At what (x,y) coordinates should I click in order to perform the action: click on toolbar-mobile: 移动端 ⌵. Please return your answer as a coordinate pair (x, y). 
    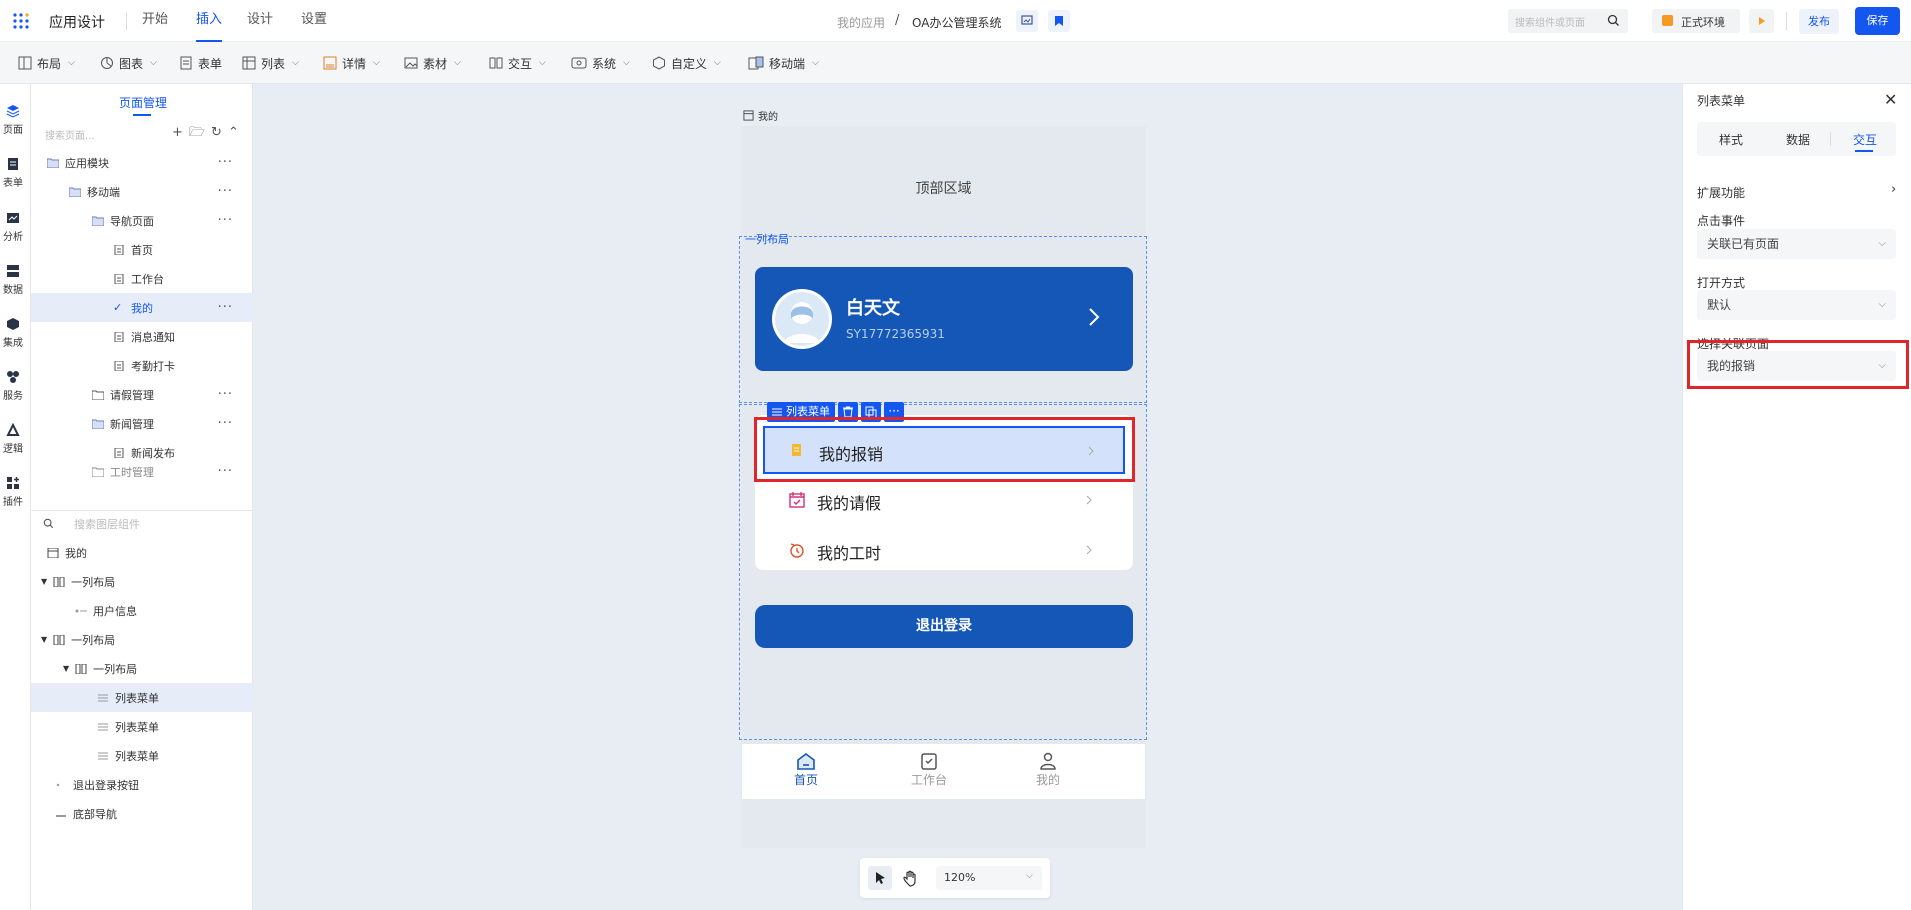
    Looking at the image, I should click on (783, 63).